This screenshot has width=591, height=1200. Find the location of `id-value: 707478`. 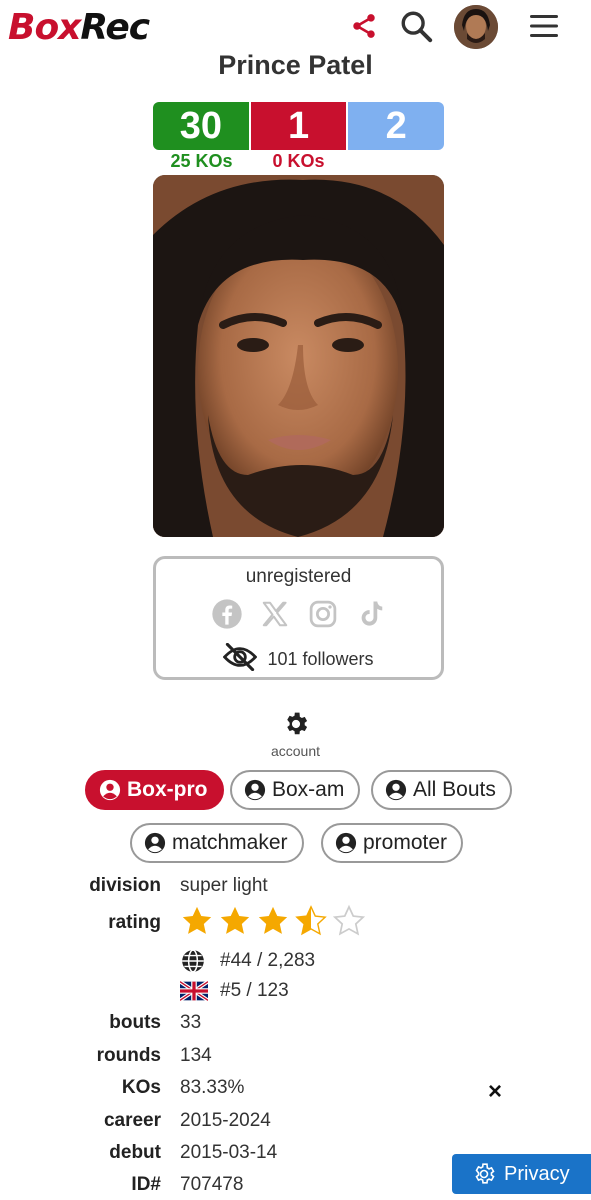

id-value: 707478 is located at coordinates (212, 1184).